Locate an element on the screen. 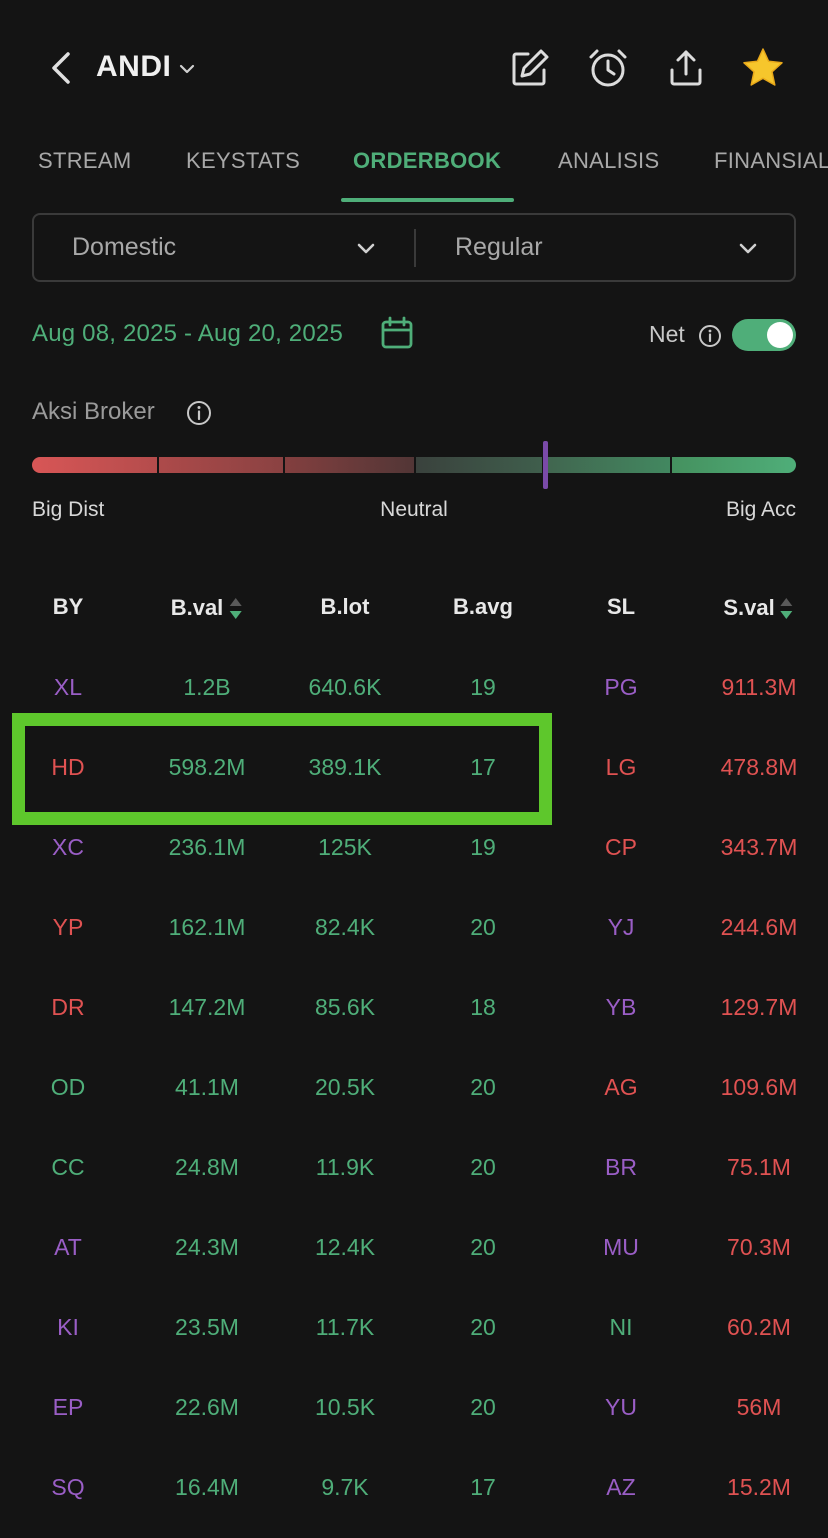 The width and height of the screenshot is (828, 1538). seller-code: CP is located at coordinates (621, 847).